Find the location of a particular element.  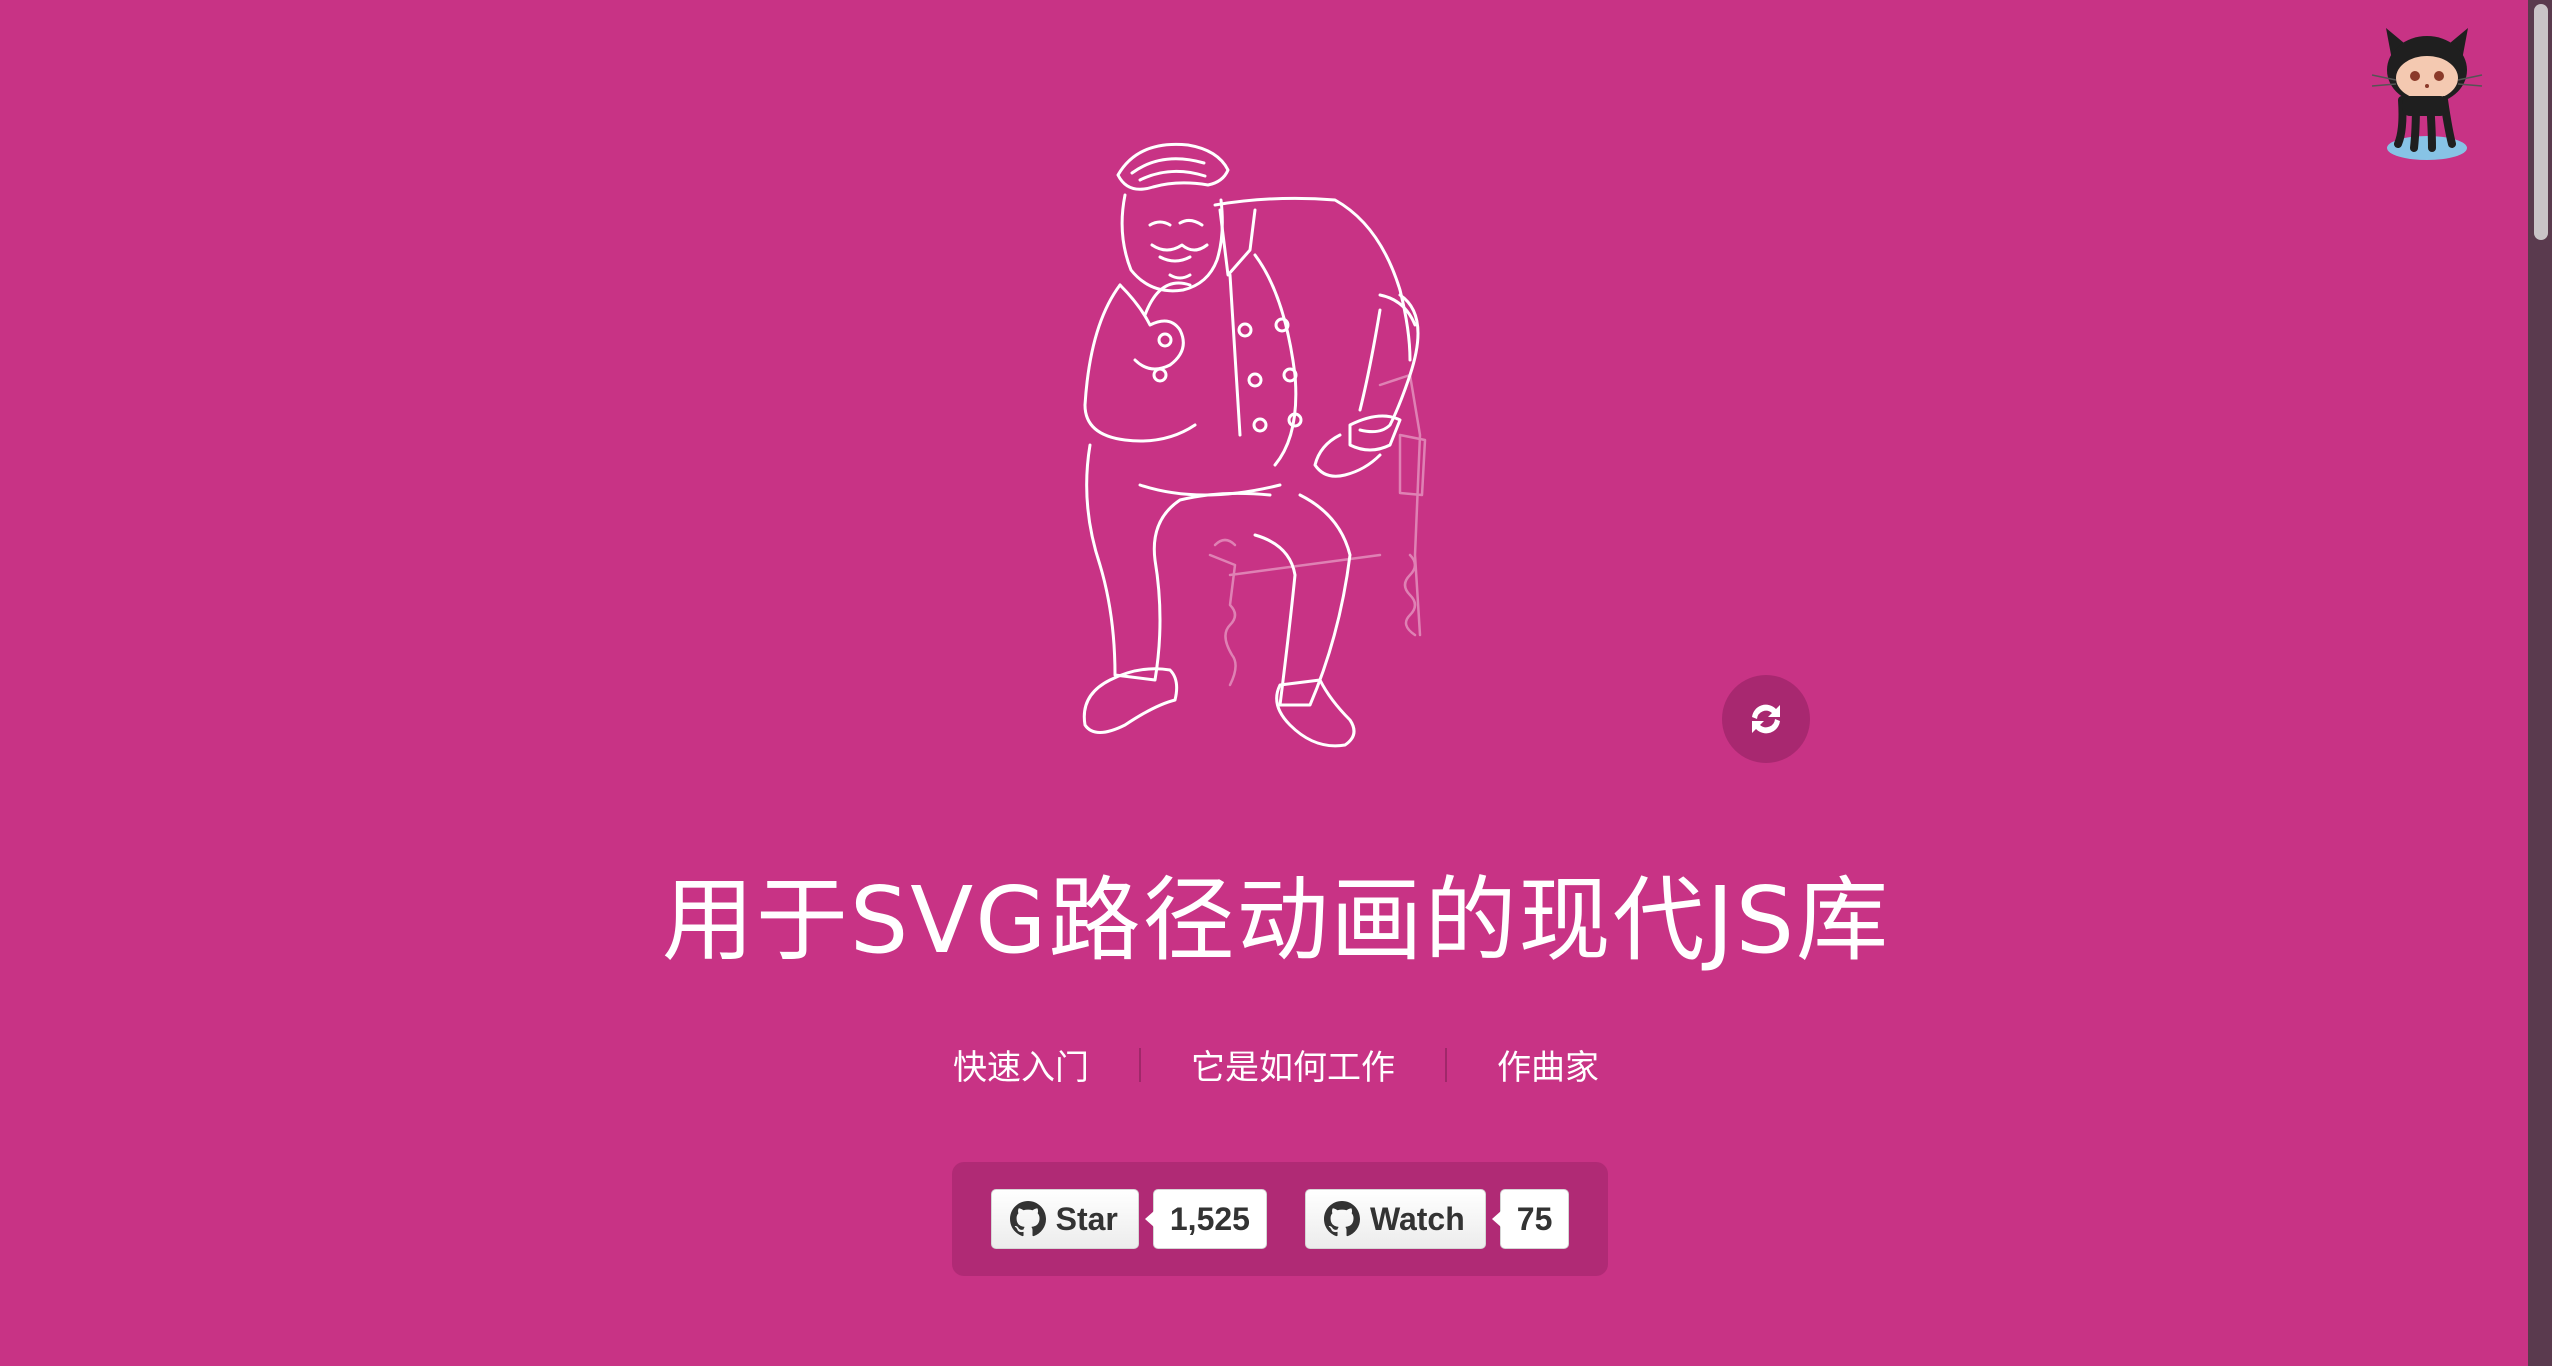

github-star-button: Star is located at coordinates (1064, 1219).